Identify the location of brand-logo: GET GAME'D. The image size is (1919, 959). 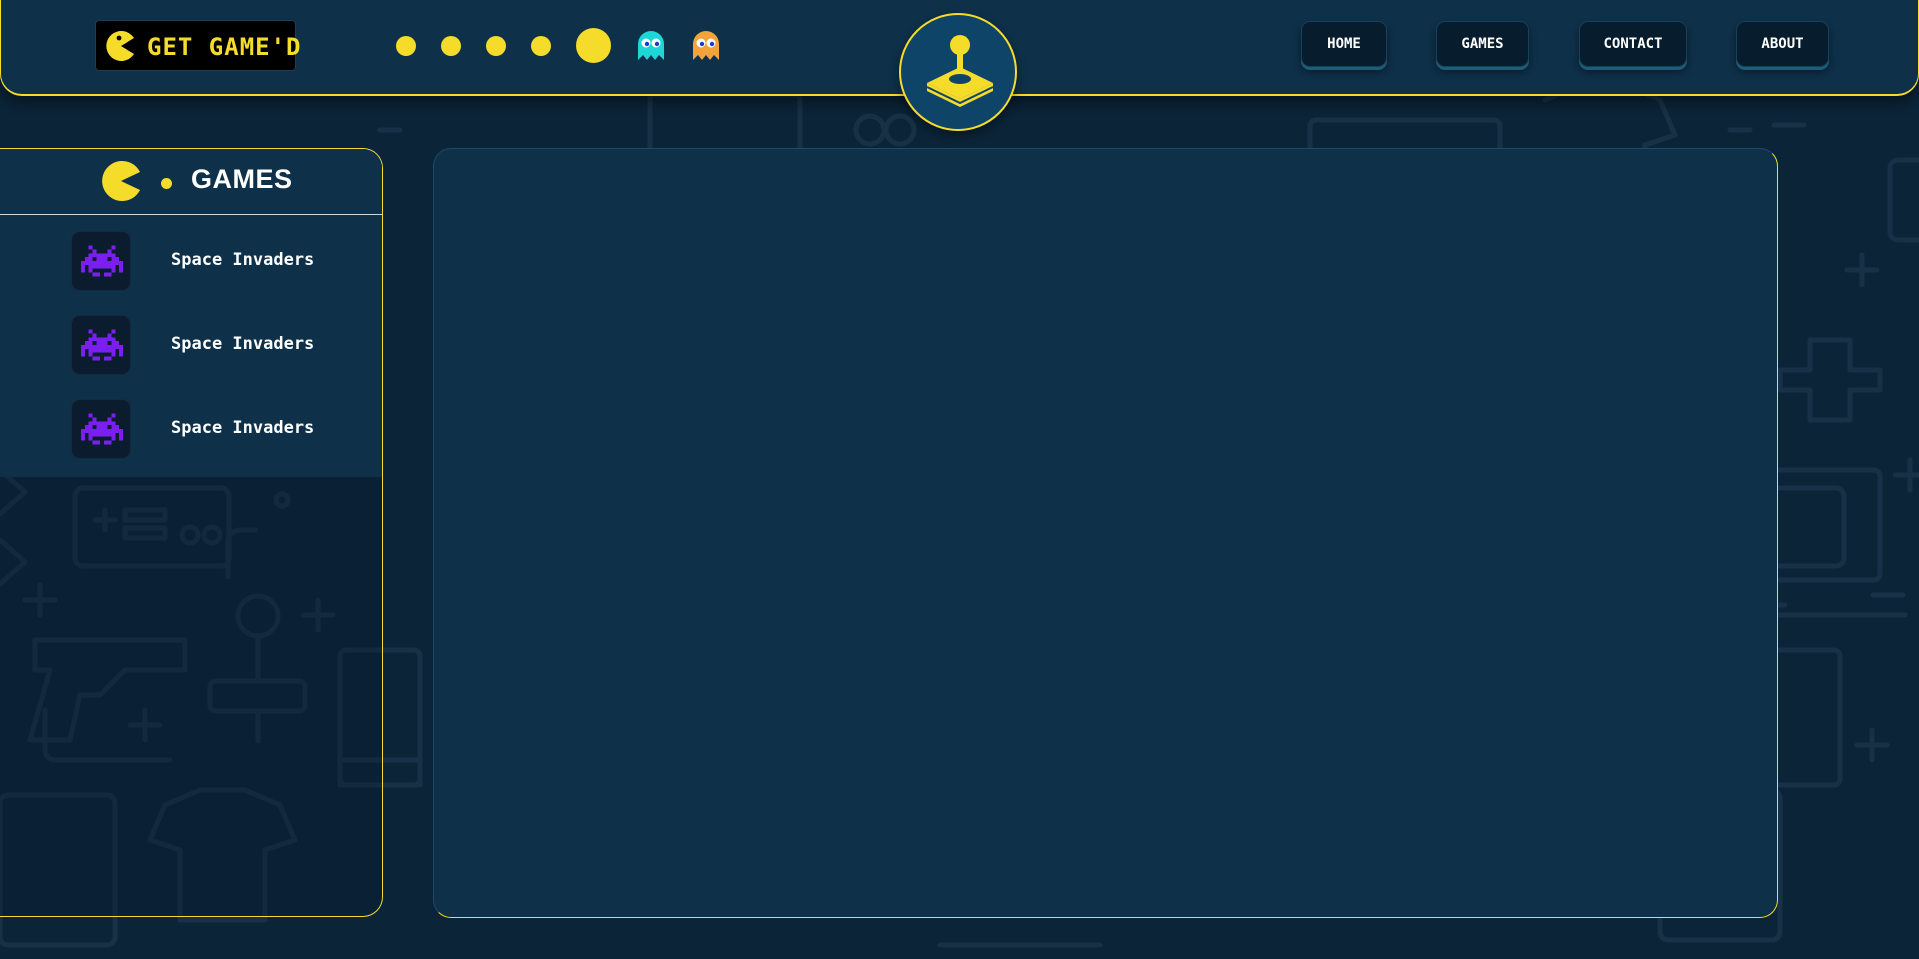
(198, 45).